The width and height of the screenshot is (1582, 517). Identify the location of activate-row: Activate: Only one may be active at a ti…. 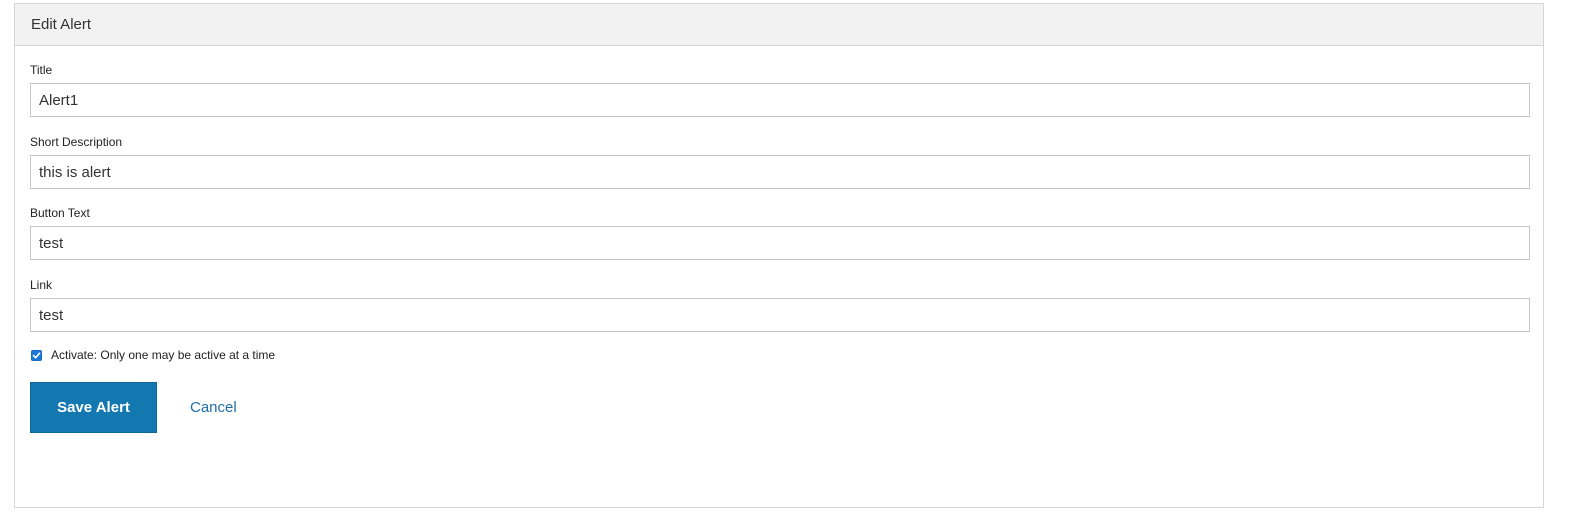
(152, 355).